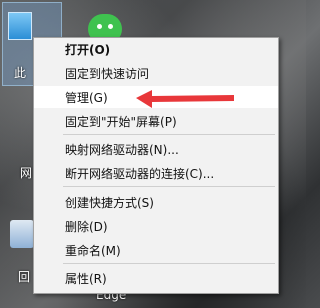 The height and width of the screenshot is (308, 320). Describe the element at coordinates (86, 279) in the screenshot. I see `menu-item-label: 属性(R)` at that location.